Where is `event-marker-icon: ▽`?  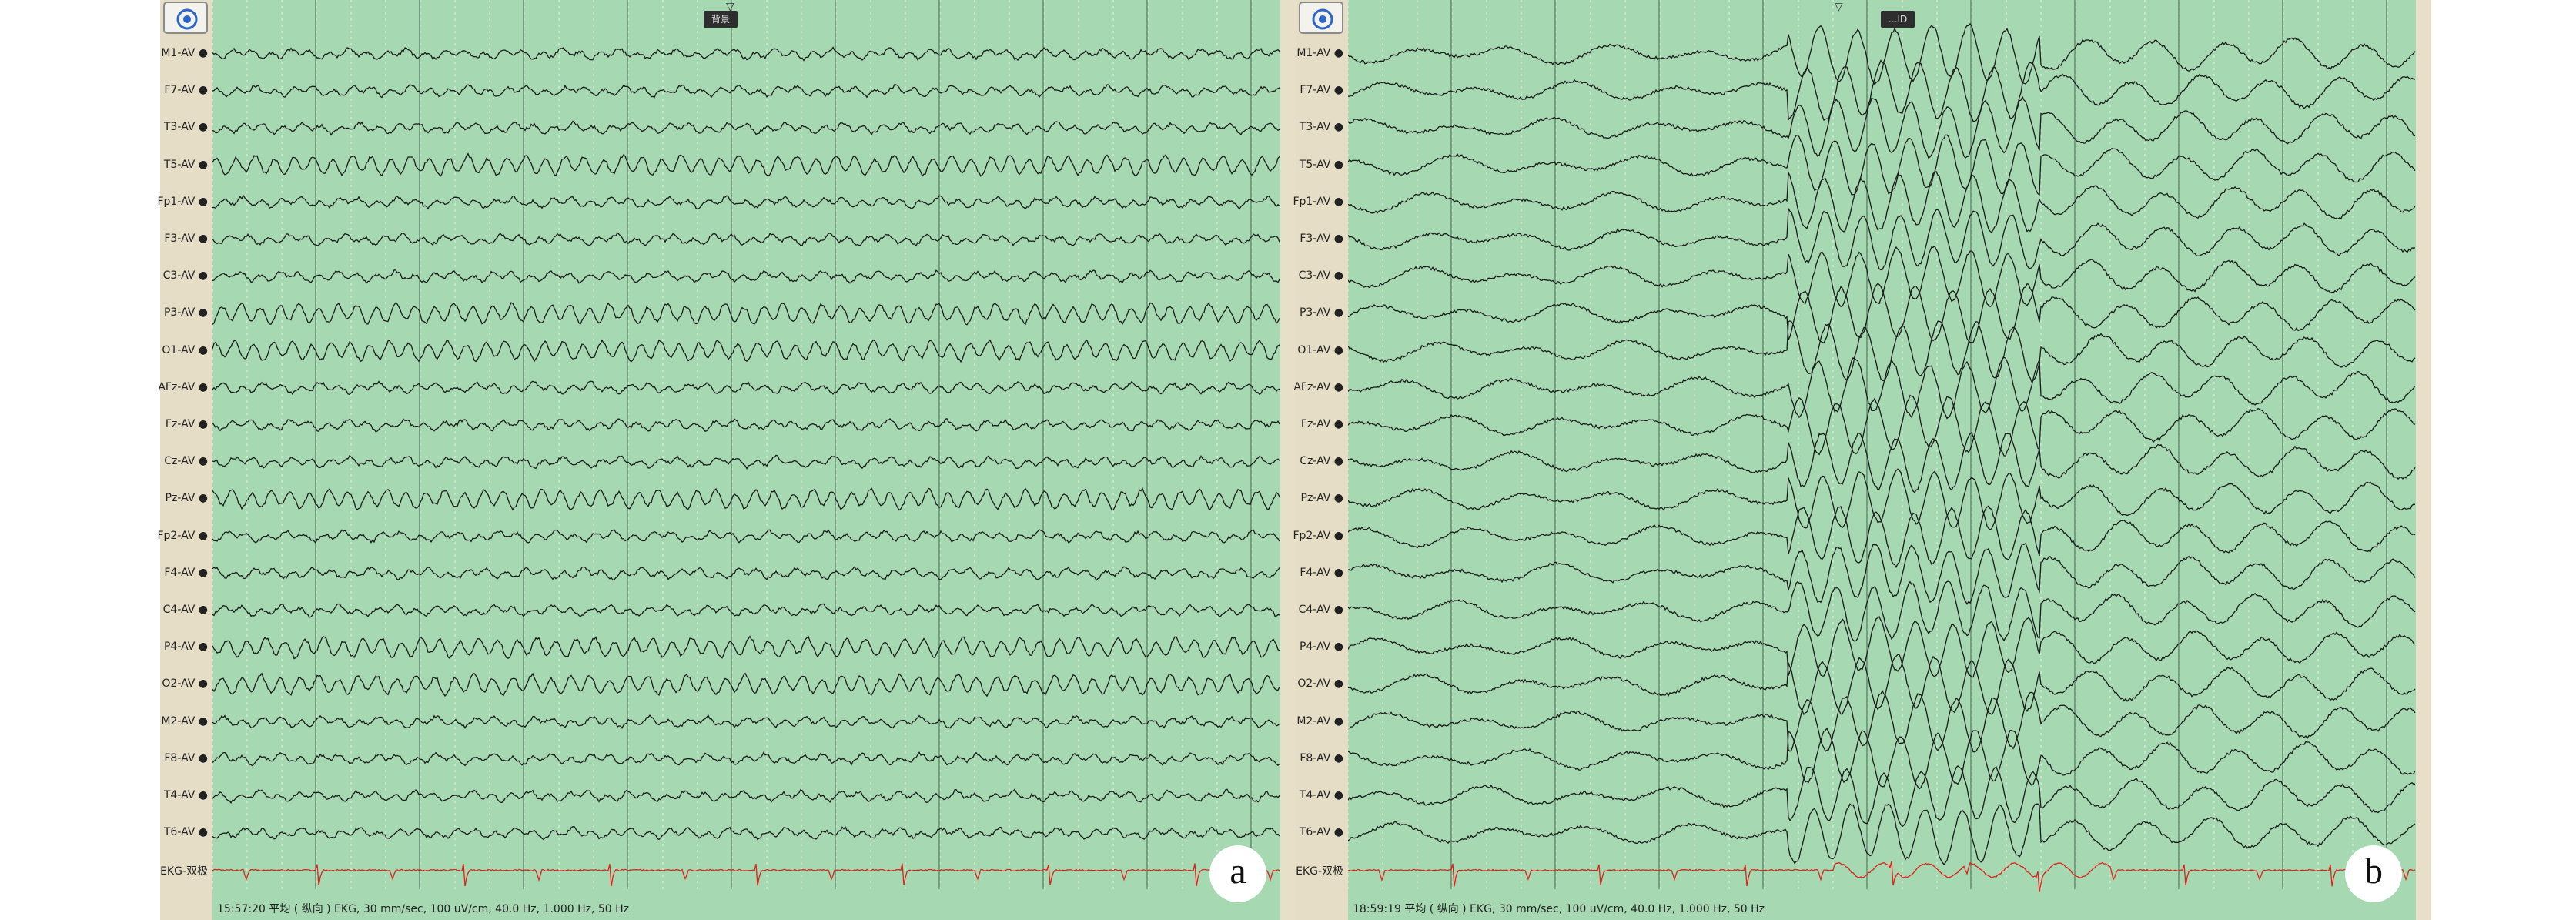 event-marker-icon: ▽ is located at coordinates (1839, 7).